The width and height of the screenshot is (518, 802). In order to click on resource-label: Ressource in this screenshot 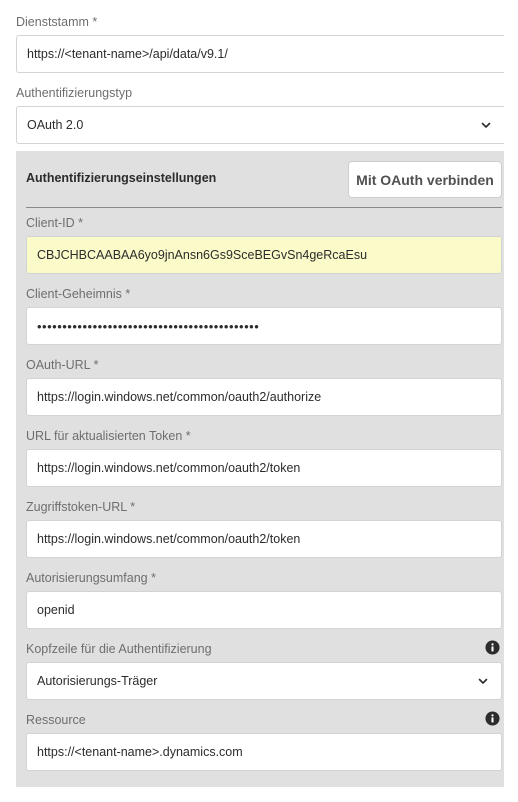, I will do `click(56, 720)`.